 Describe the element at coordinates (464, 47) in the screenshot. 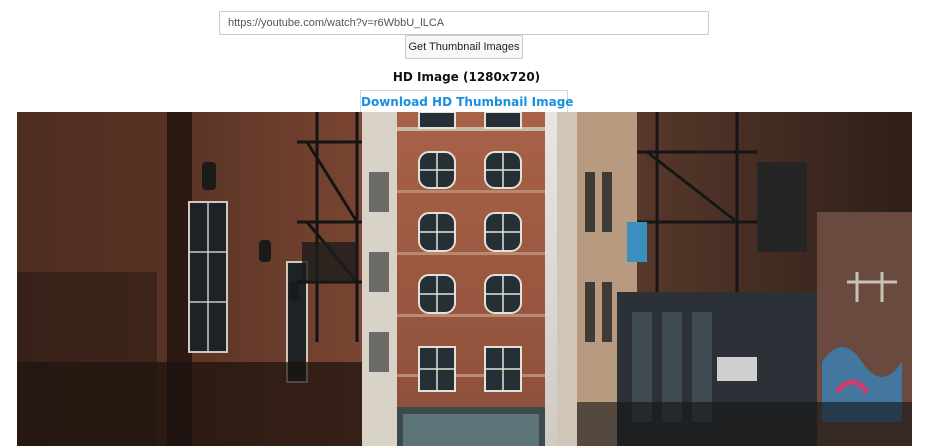

I see `get-thumbnail-images-button: Get Thumbnail Images` at that location.